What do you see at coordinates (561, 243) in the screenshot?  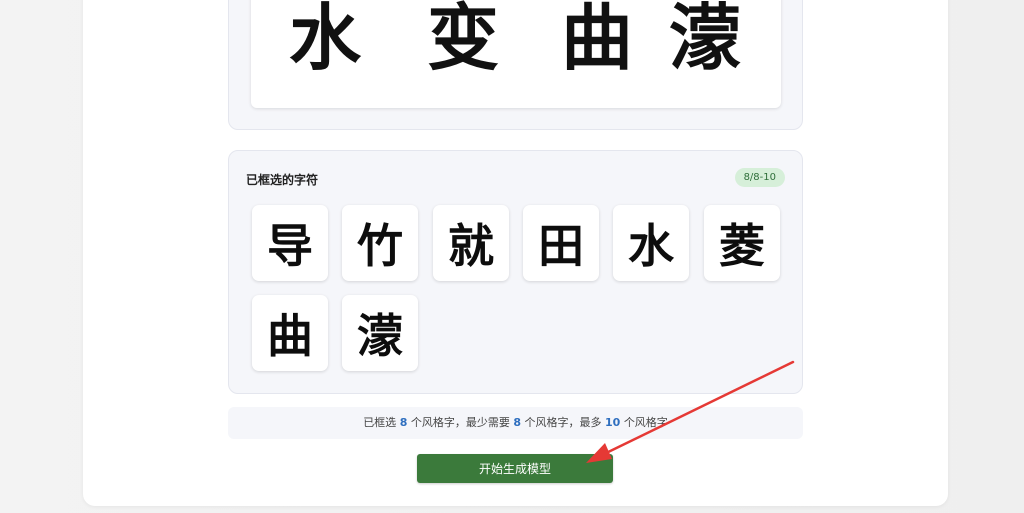 I see `selected-char-tile: 田` at bounding box center [561, 243].